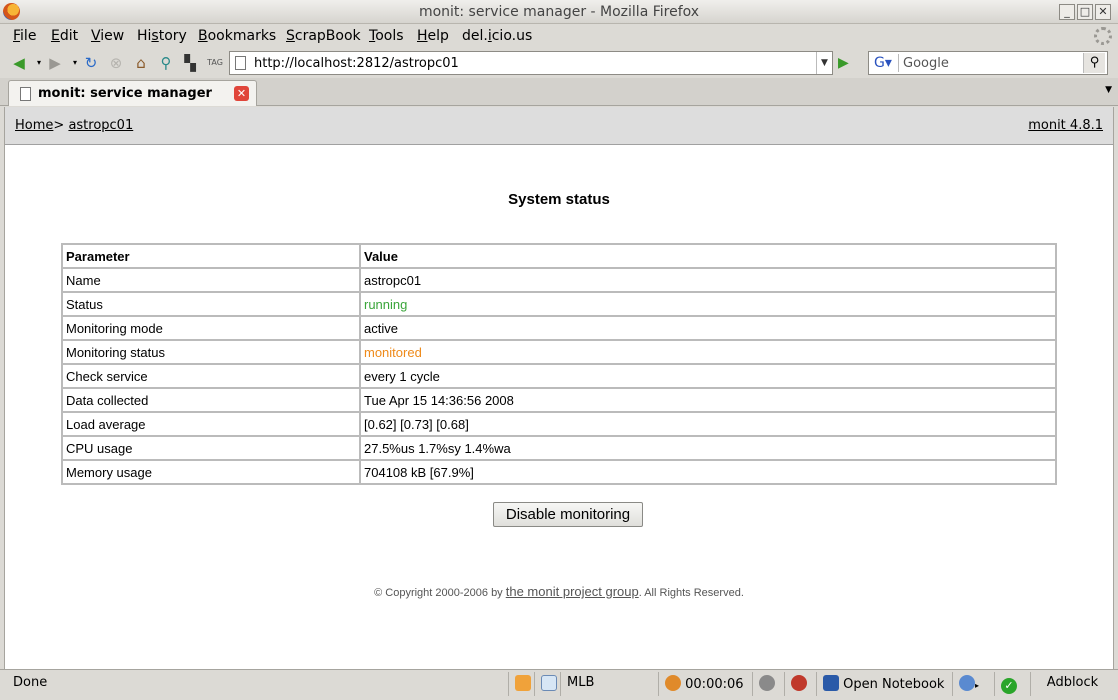  Describe the element at coordinates (116, 63) in the screenshot. I see `stop-icon: ⊗` at that location.